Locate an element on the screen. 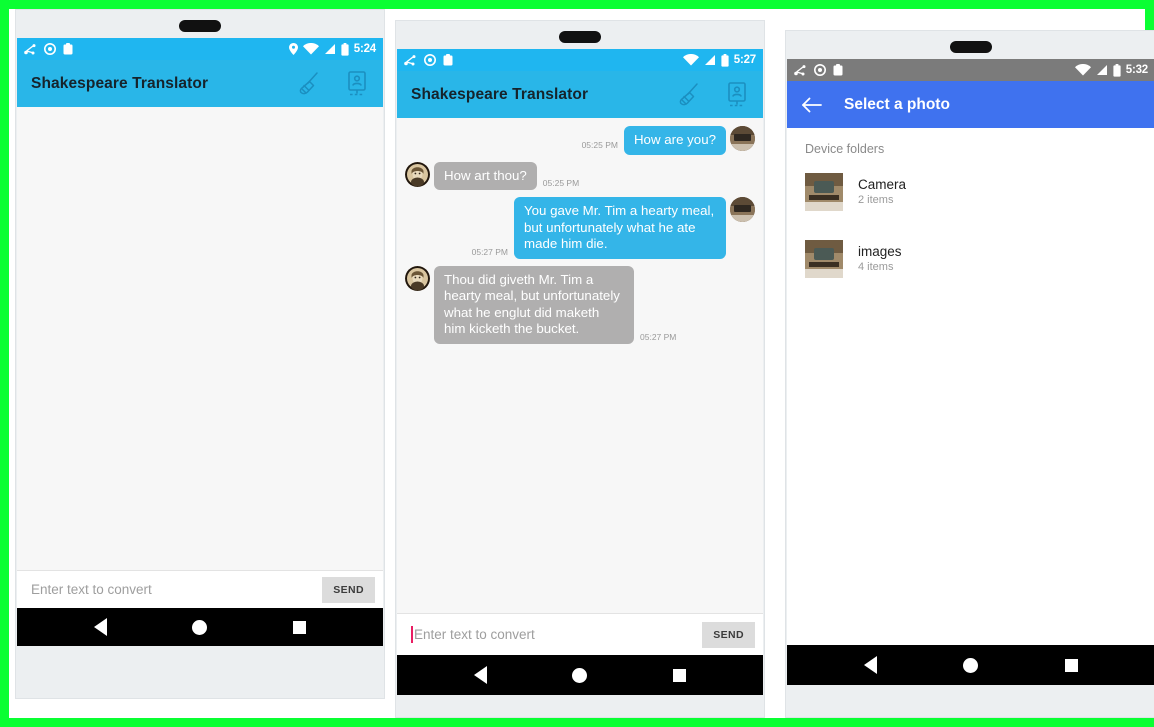 The image size is (1154, 727). chat-message-row: How art thou? 05:25 PM is located at coordinates (580, 175).